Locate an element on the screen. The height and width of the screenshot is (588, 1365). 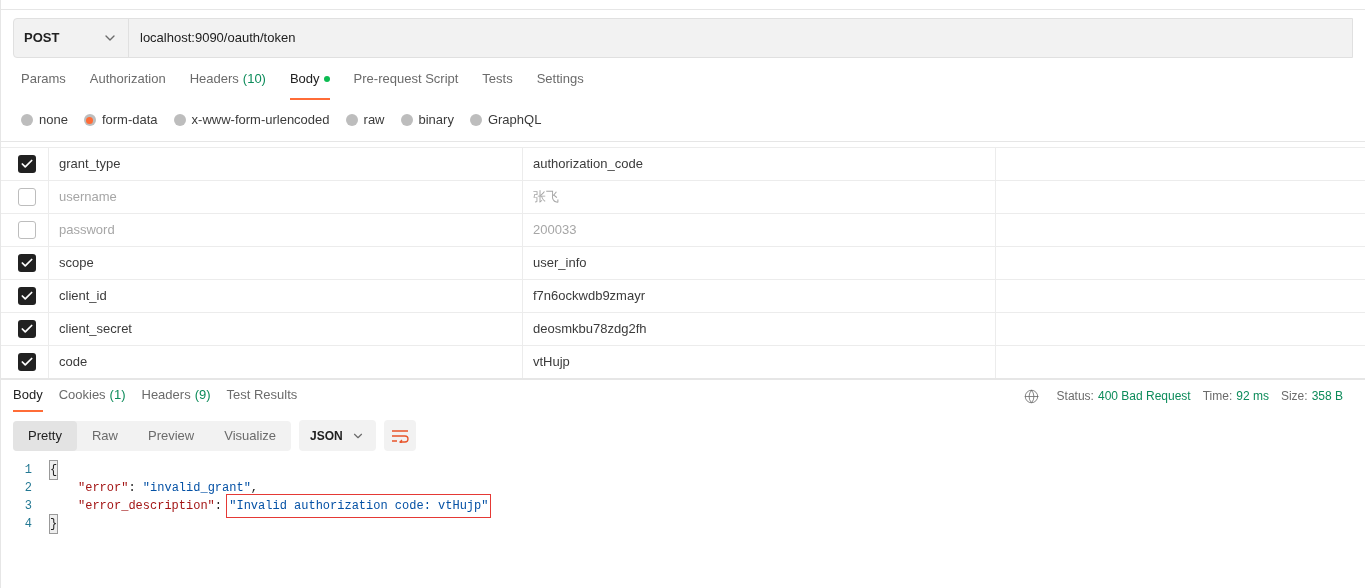
radio-option: none is located at coordinates (44, 120).